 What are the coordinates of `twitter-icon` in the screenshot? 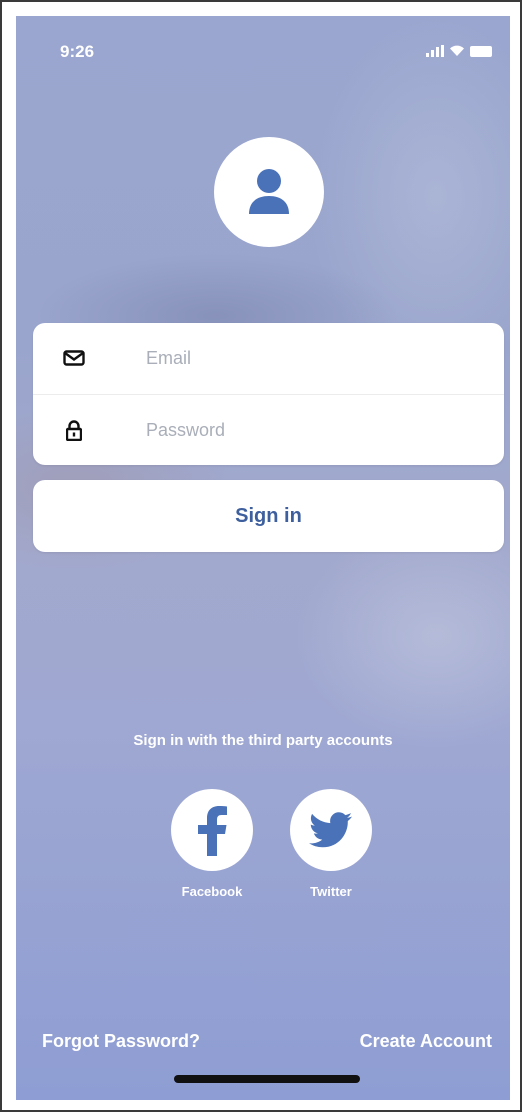 It's located at (330, 830).